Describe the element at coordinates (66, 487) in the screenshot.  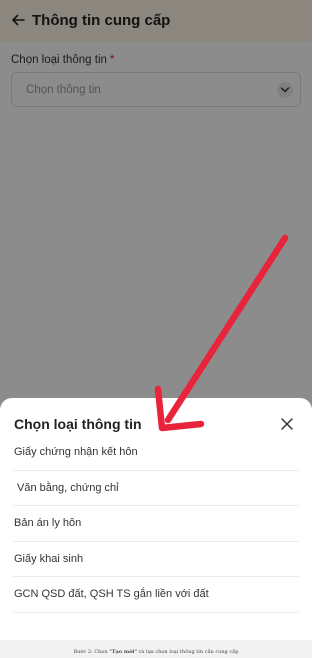
I see `list-item-label: Văn bằng, chứng chỉ` at that location.